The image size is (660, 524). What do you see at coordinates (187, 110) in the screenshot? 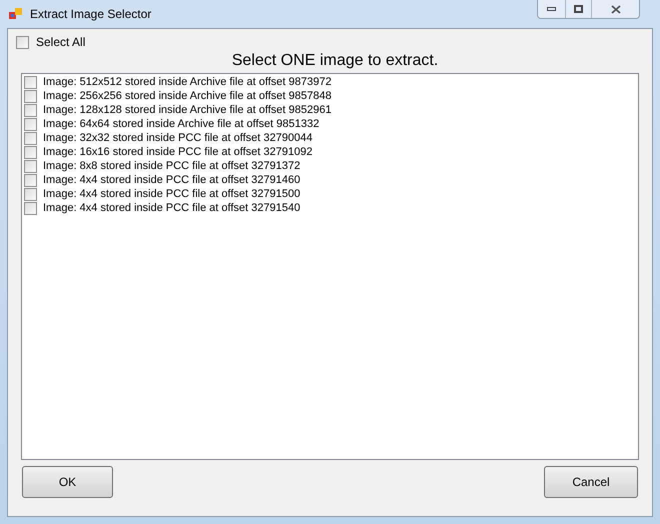
I see `image-list-item: Image: 128x128 stored inside Archive file at offset 9852961` at bounding box center [187, 110].